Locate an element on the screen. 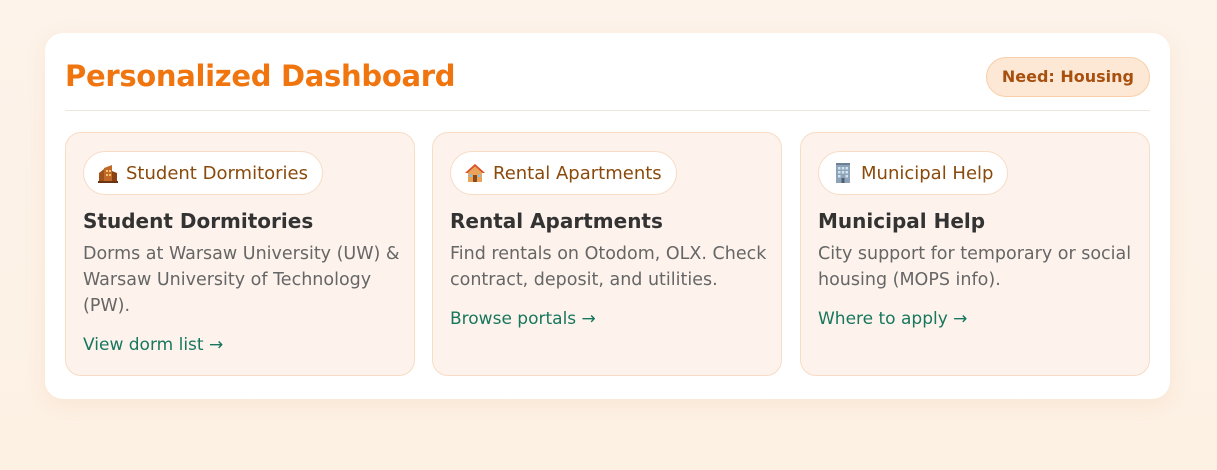 The width and height of the screenshot is (1217, 470). chip-label: Municipal Help is located at coordinates (927, 173).